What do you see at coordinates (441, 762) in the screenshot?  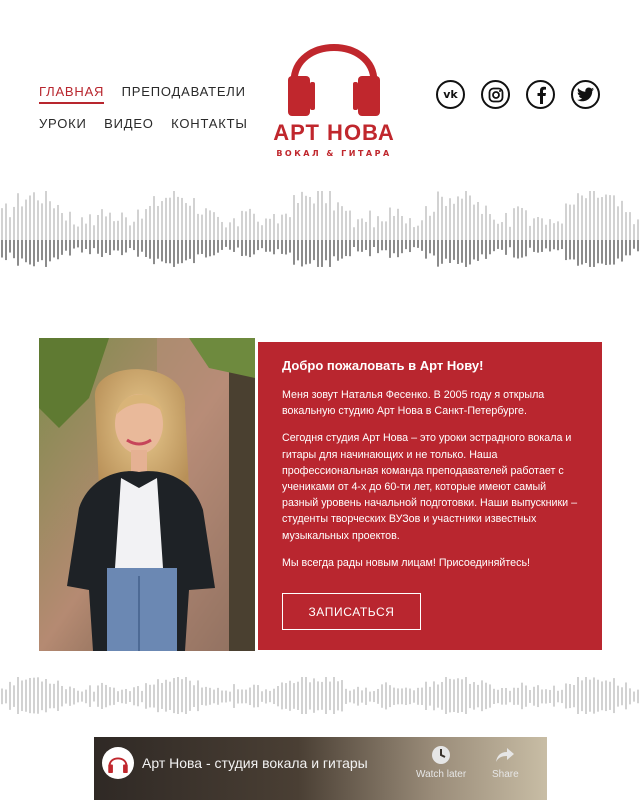 I see `watch-later-button: Watch later` at bounding box center [441, 762].